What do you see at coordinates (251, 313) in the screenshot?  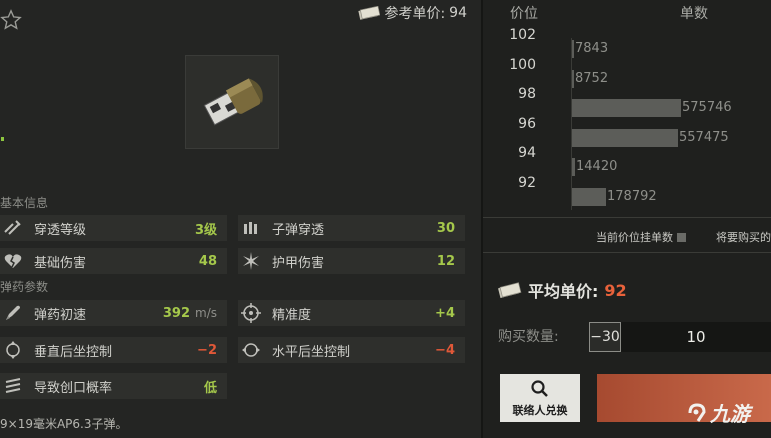 I see `crosshair-icon` at bounding box center [251, 313].